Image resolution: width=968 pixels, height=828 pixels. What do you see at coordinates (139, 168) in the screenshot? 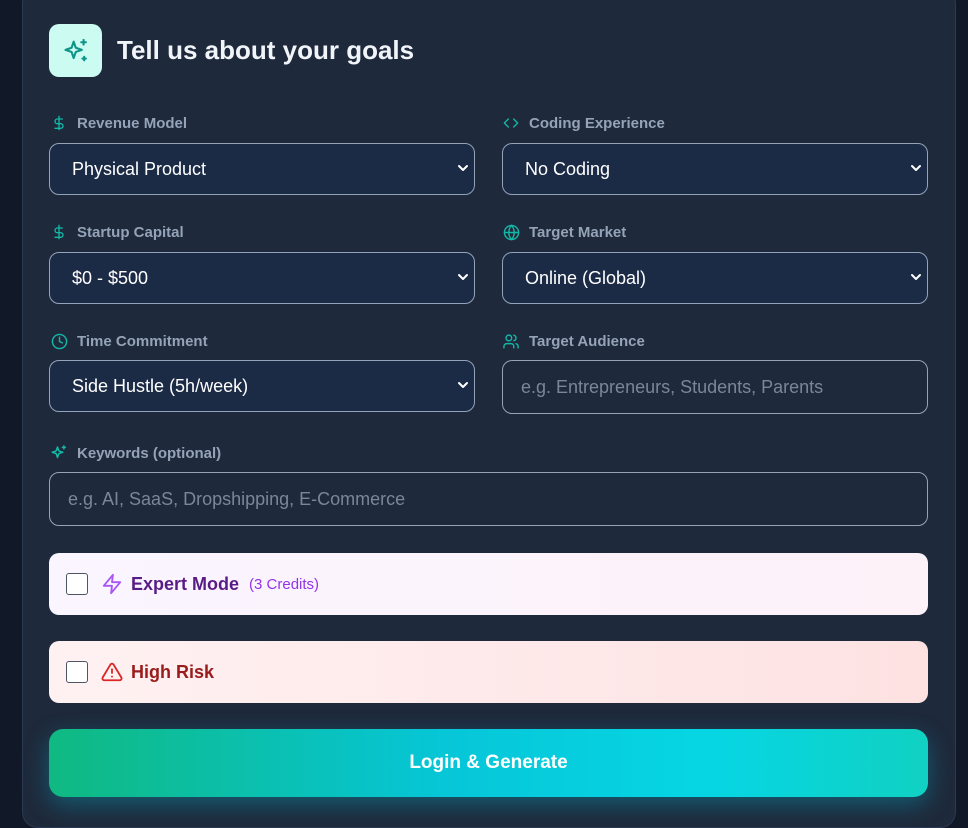
I see `revenue-model-value: Physical Product` at bounding box center [139, 168].